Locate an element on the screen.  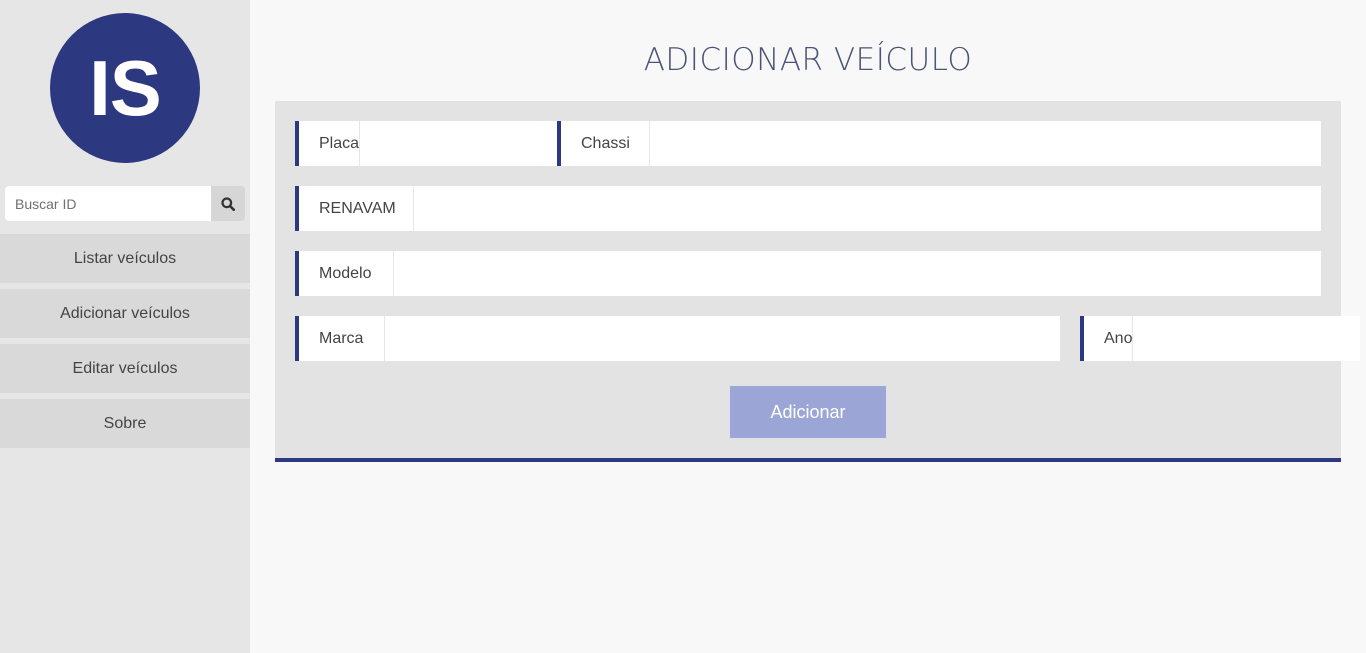
ano-field: Ano is located at coordinates (1220, 338).